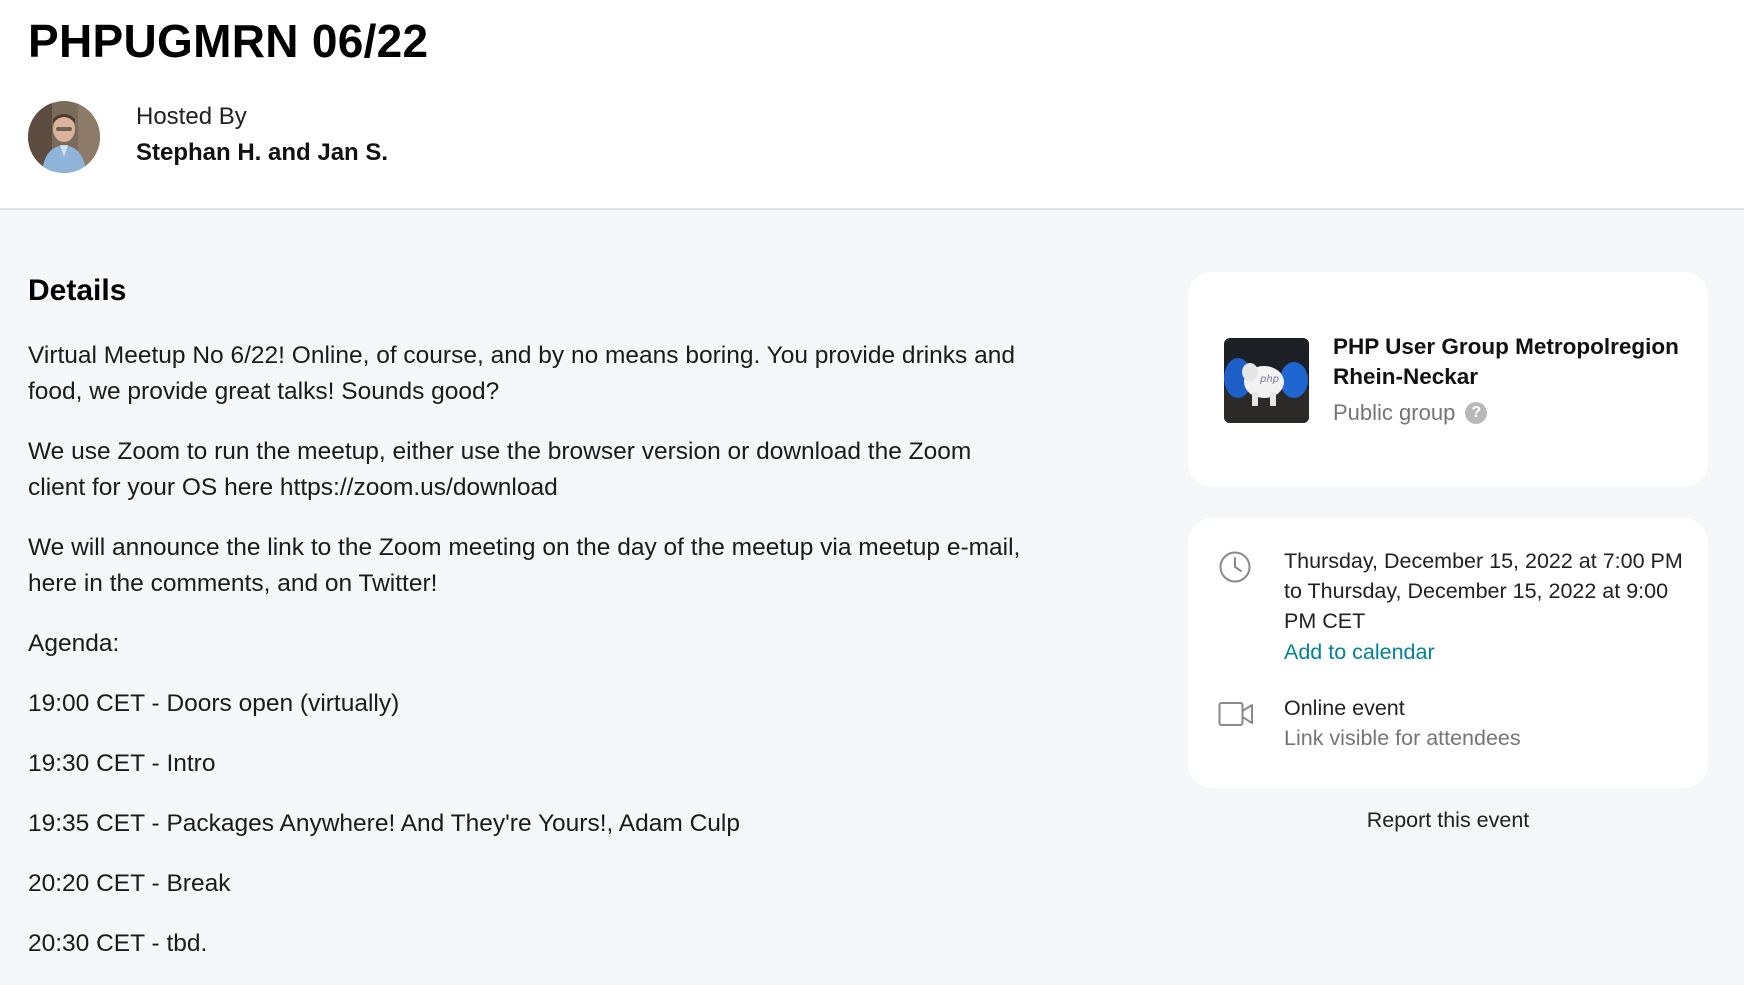 The height and width of the screenshot is (985, 1744). Describe the element at coordinates (1359, 652) in the screenshot. I see `add-to-calendar-link: Add to calendar` at that location.